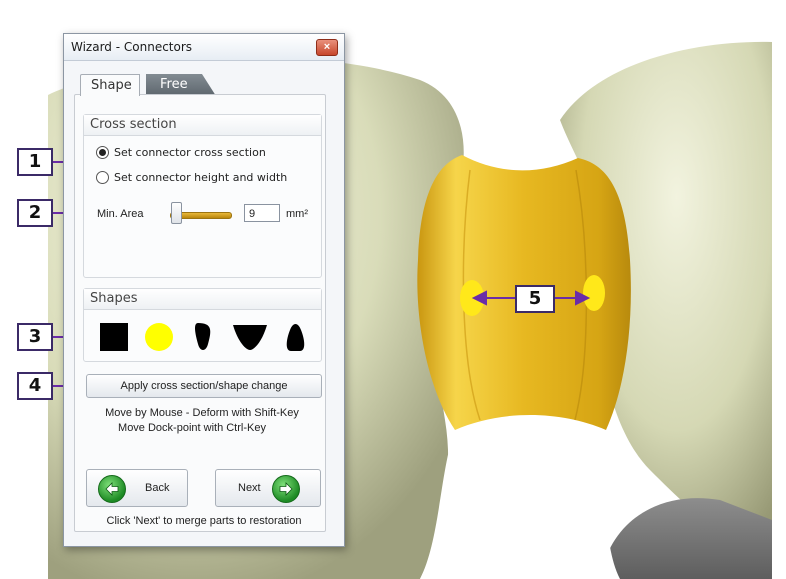 The width and height of the screenshot is (786, 579). I want to click on callout-5: 5, so click(535, 299).